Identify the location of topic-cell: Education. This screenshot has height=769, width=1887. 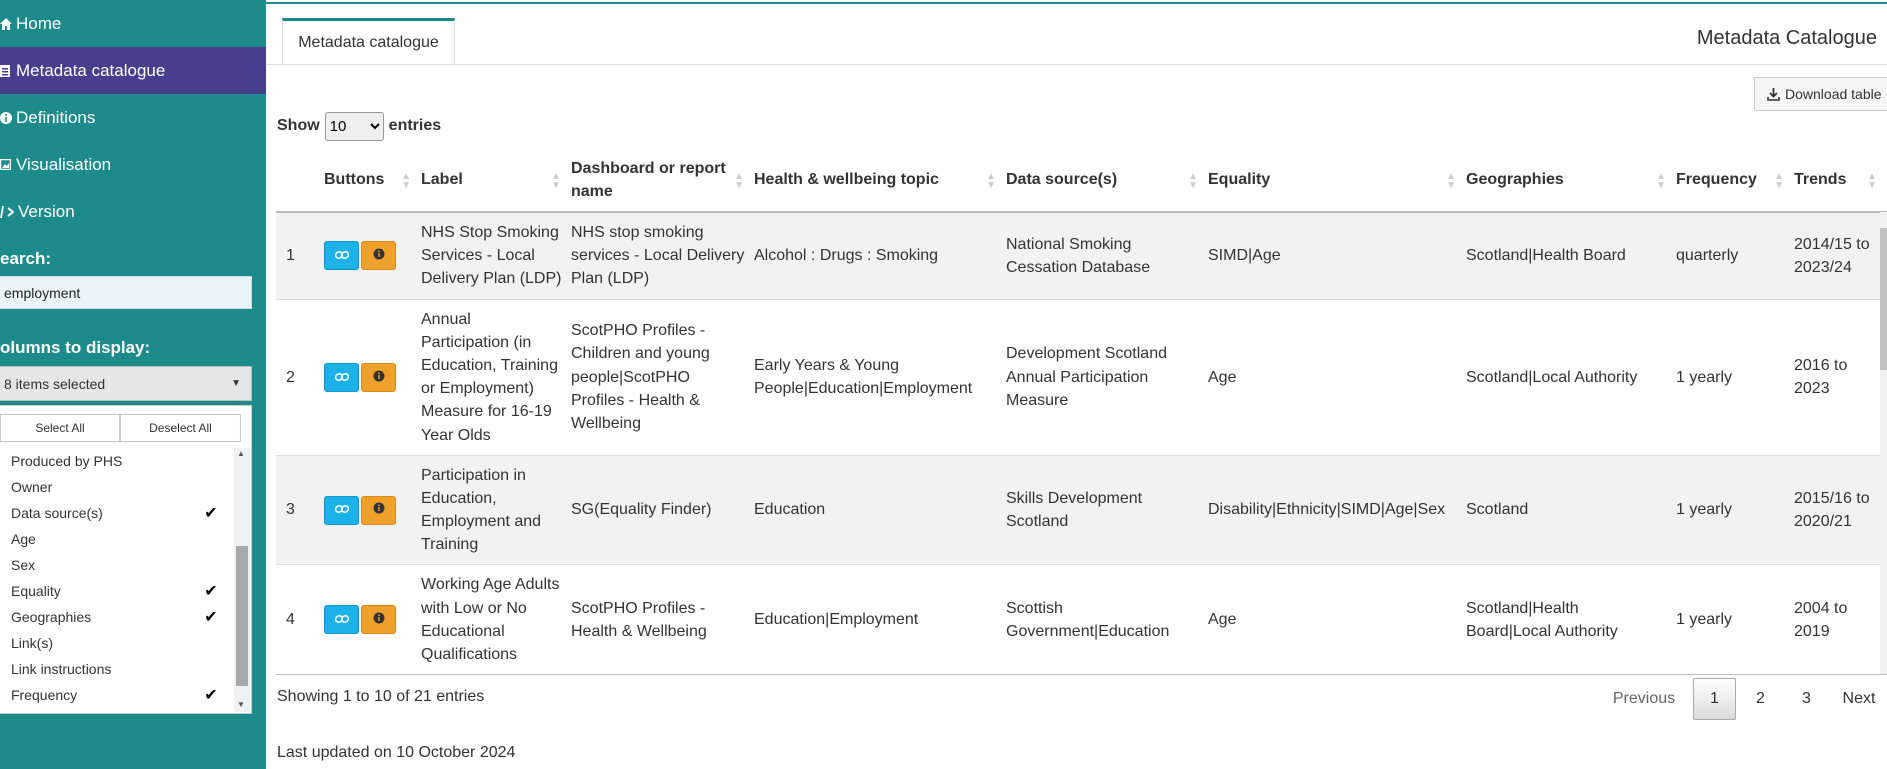
(880, 509).